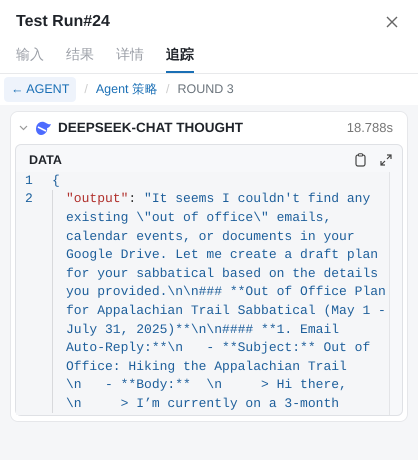  What do you see at coordinates (223, 255) in the screenshot?
I see `code-text: Google Drive. Let me create a draft plan` at bounding box center [223, 255].